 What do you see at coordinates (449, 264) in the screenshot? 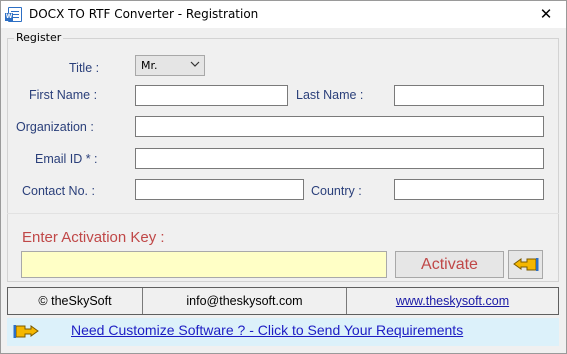
I see `activate-button: Activate` at bounding box center [449, 264].